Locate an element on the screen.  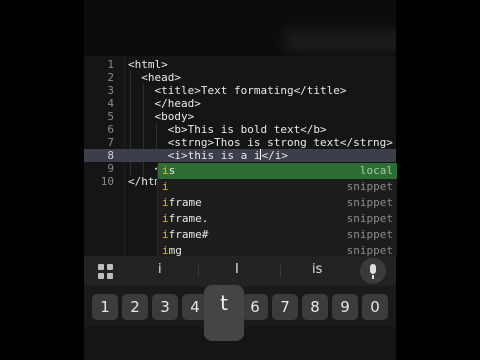
line-number: 4 is located at coordinates (110, 103).